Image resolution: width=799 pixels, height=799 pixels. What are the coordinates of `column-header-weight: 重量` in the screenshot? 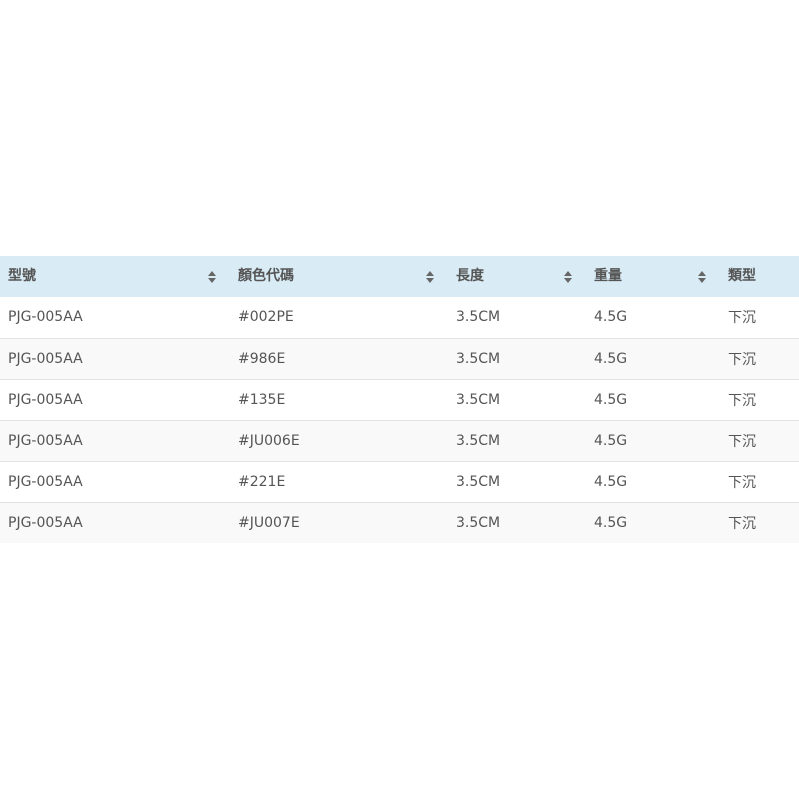 It's located at (653, 276).